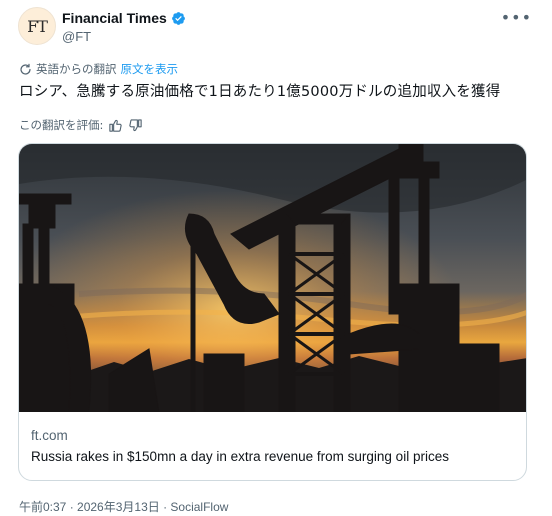  I want to click on author-name-row: Financial Times, so click(124, 18).